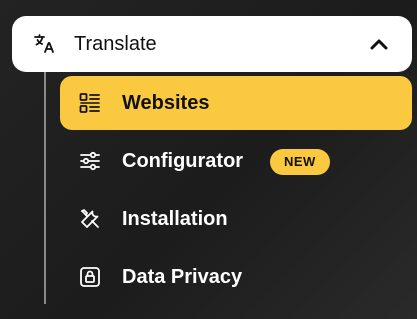  I want to click on nav-item-websites: Websites, so click(236, 103).